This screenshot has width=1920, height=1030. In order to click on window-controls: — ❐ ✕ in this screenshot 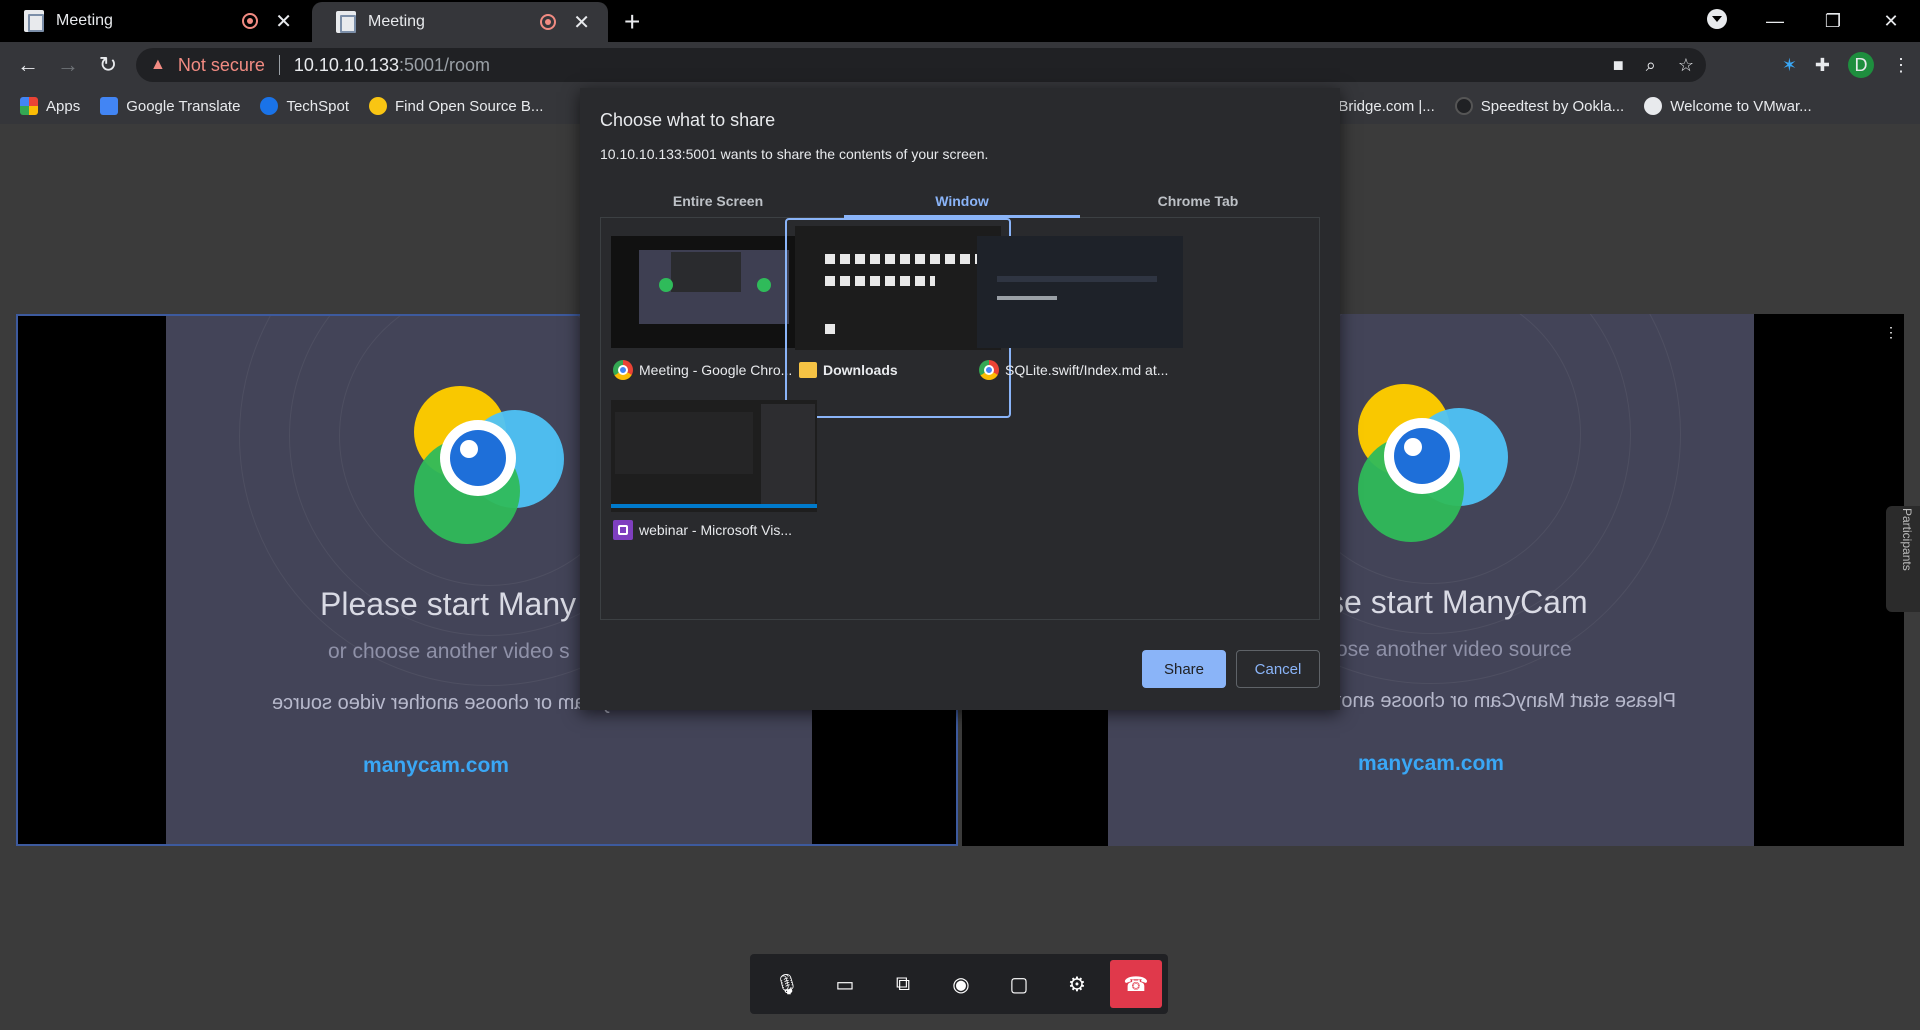, I will do `click(1804, 21)`.